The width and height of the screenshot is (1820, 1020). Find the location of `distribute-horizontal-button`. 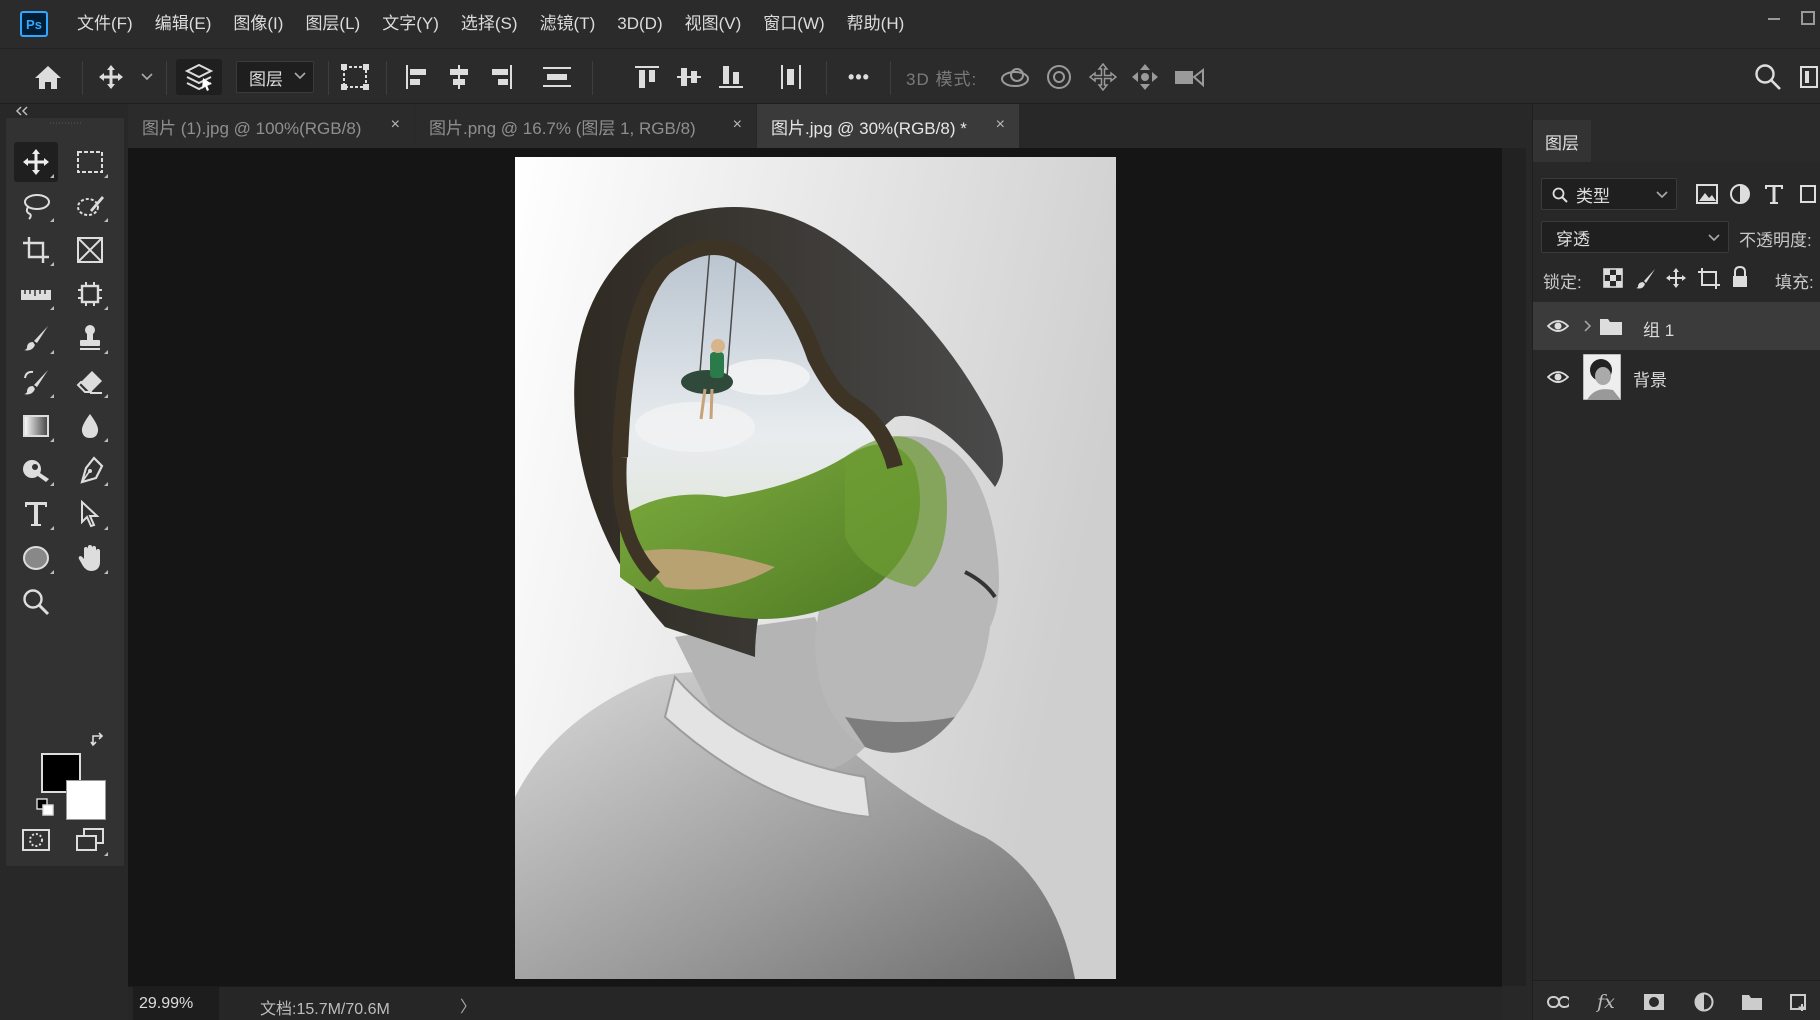

distribute-horizontal-button is located at coordinates (791, 77).